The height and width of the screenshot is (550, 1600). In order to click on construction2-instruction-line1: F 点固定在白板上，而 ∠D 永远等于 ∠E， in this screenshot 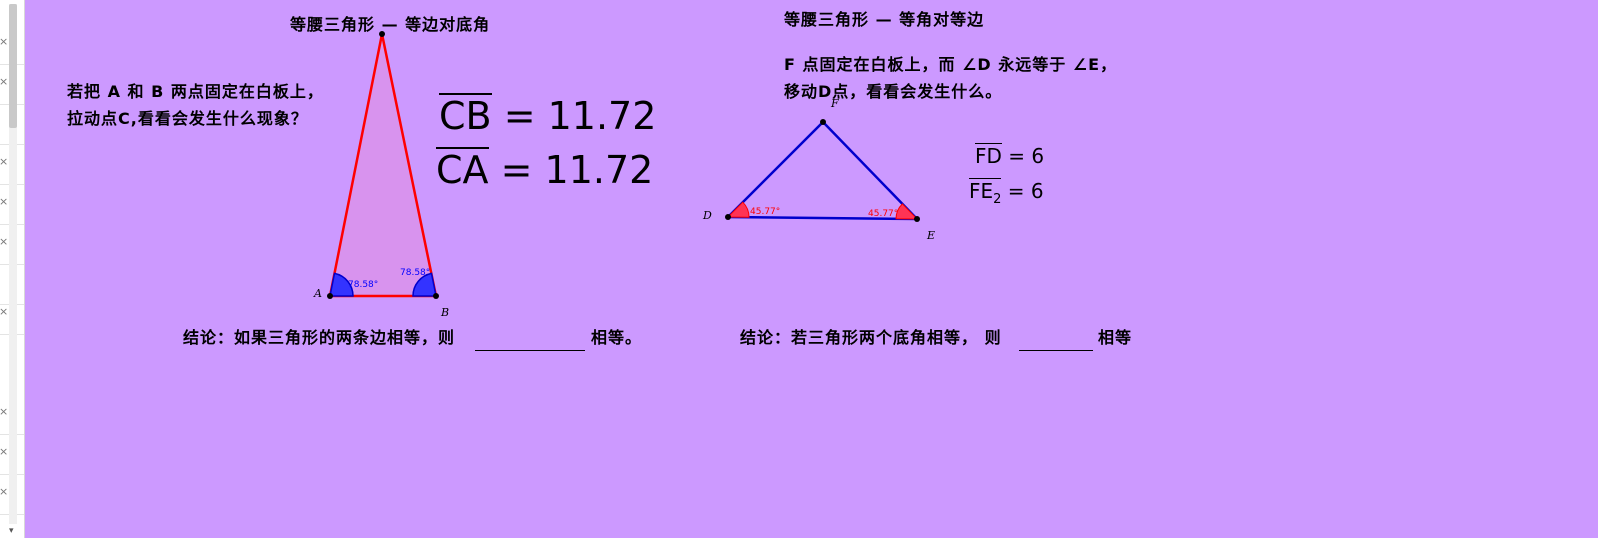, I will do `click(951, 64)`.